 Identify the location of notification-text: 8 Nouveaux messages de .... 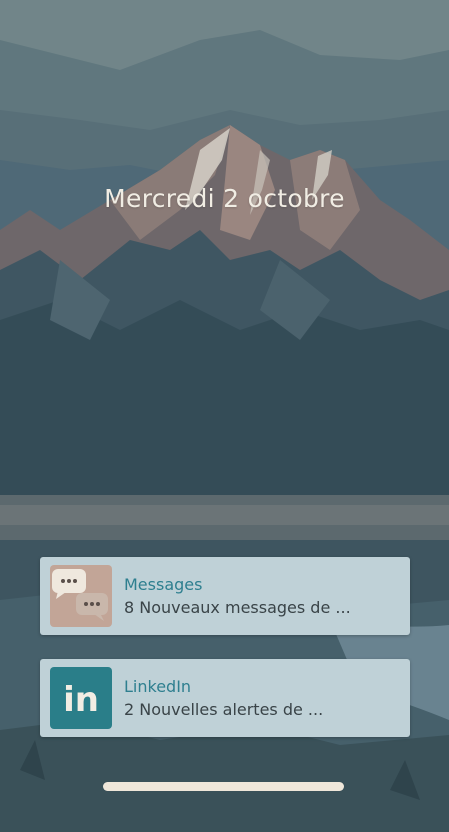
(237, 607).